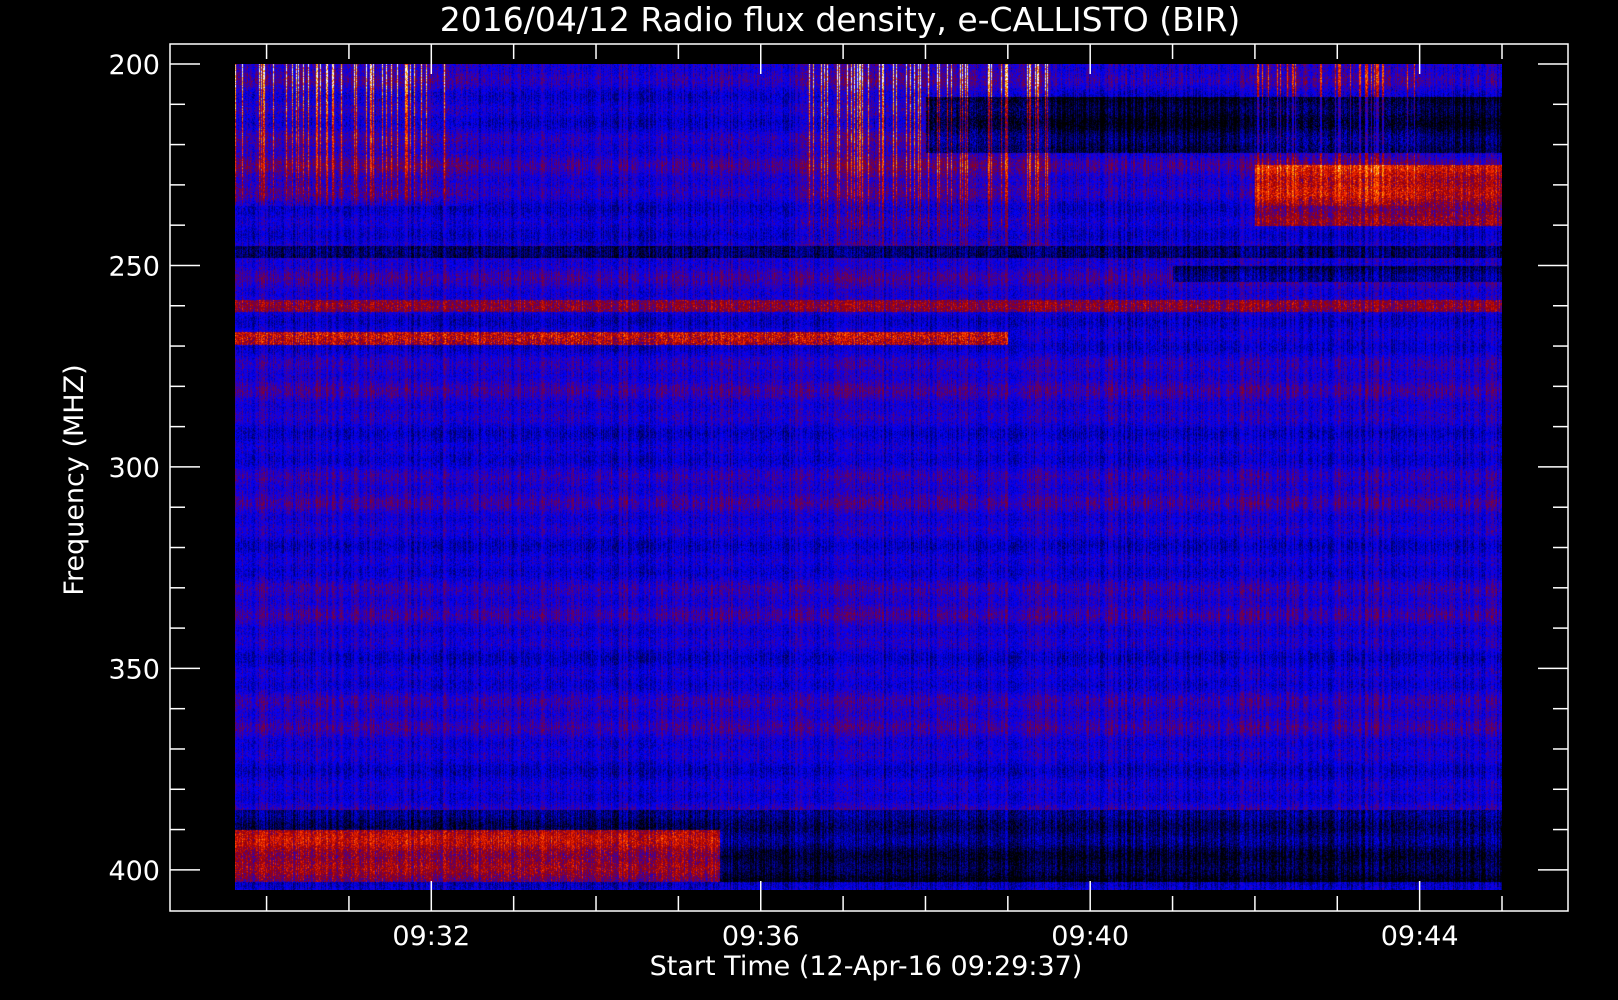 The width and height of the screenshot is (1618, 1000). I want to click on y-axis-label: Frequency (MHZ), so click(74, 479).